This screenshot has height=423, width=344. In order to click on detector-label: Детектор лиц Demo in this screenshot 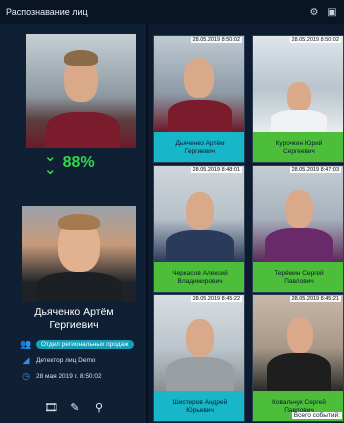, I will do `click(66, 360)`.